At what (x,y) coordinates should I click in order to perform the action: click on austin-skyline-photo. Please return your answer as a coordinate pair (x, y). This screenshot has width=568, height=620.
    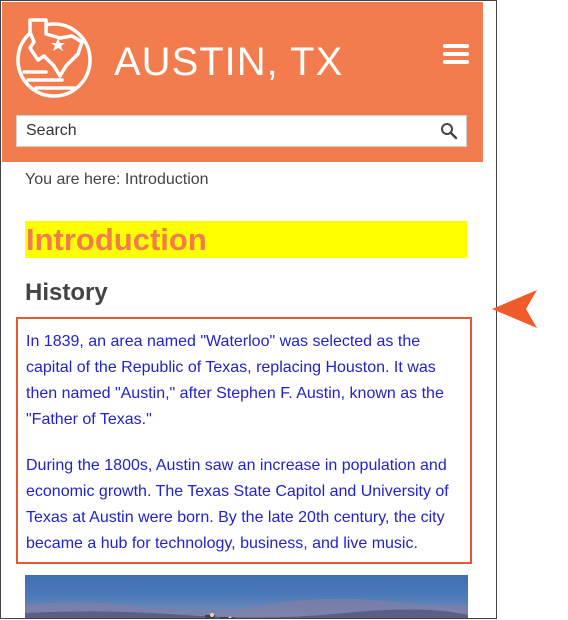
    Looking at the image, I should click on (246, 596).